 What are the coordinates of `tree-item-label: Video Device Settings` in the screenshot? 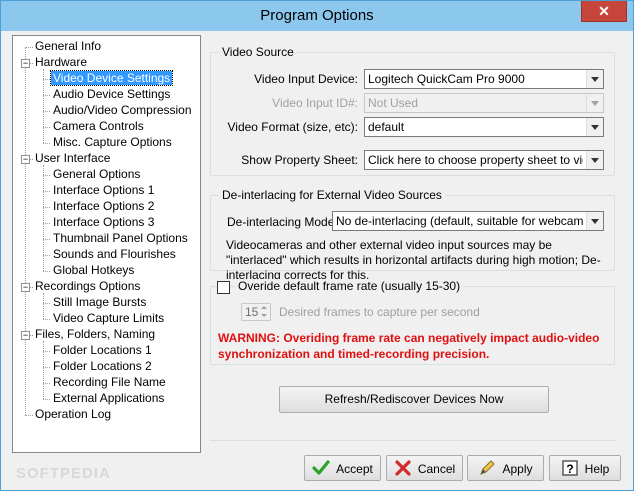 It's located at (111, 78).